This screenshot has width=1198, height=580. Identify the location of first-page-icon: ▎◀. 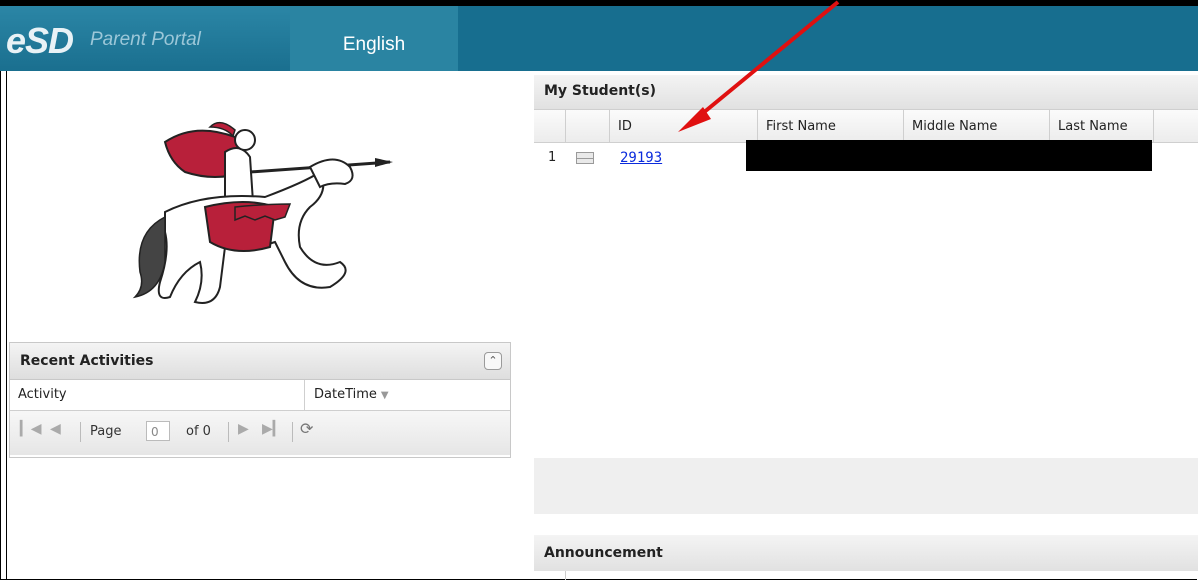
(31, 429).